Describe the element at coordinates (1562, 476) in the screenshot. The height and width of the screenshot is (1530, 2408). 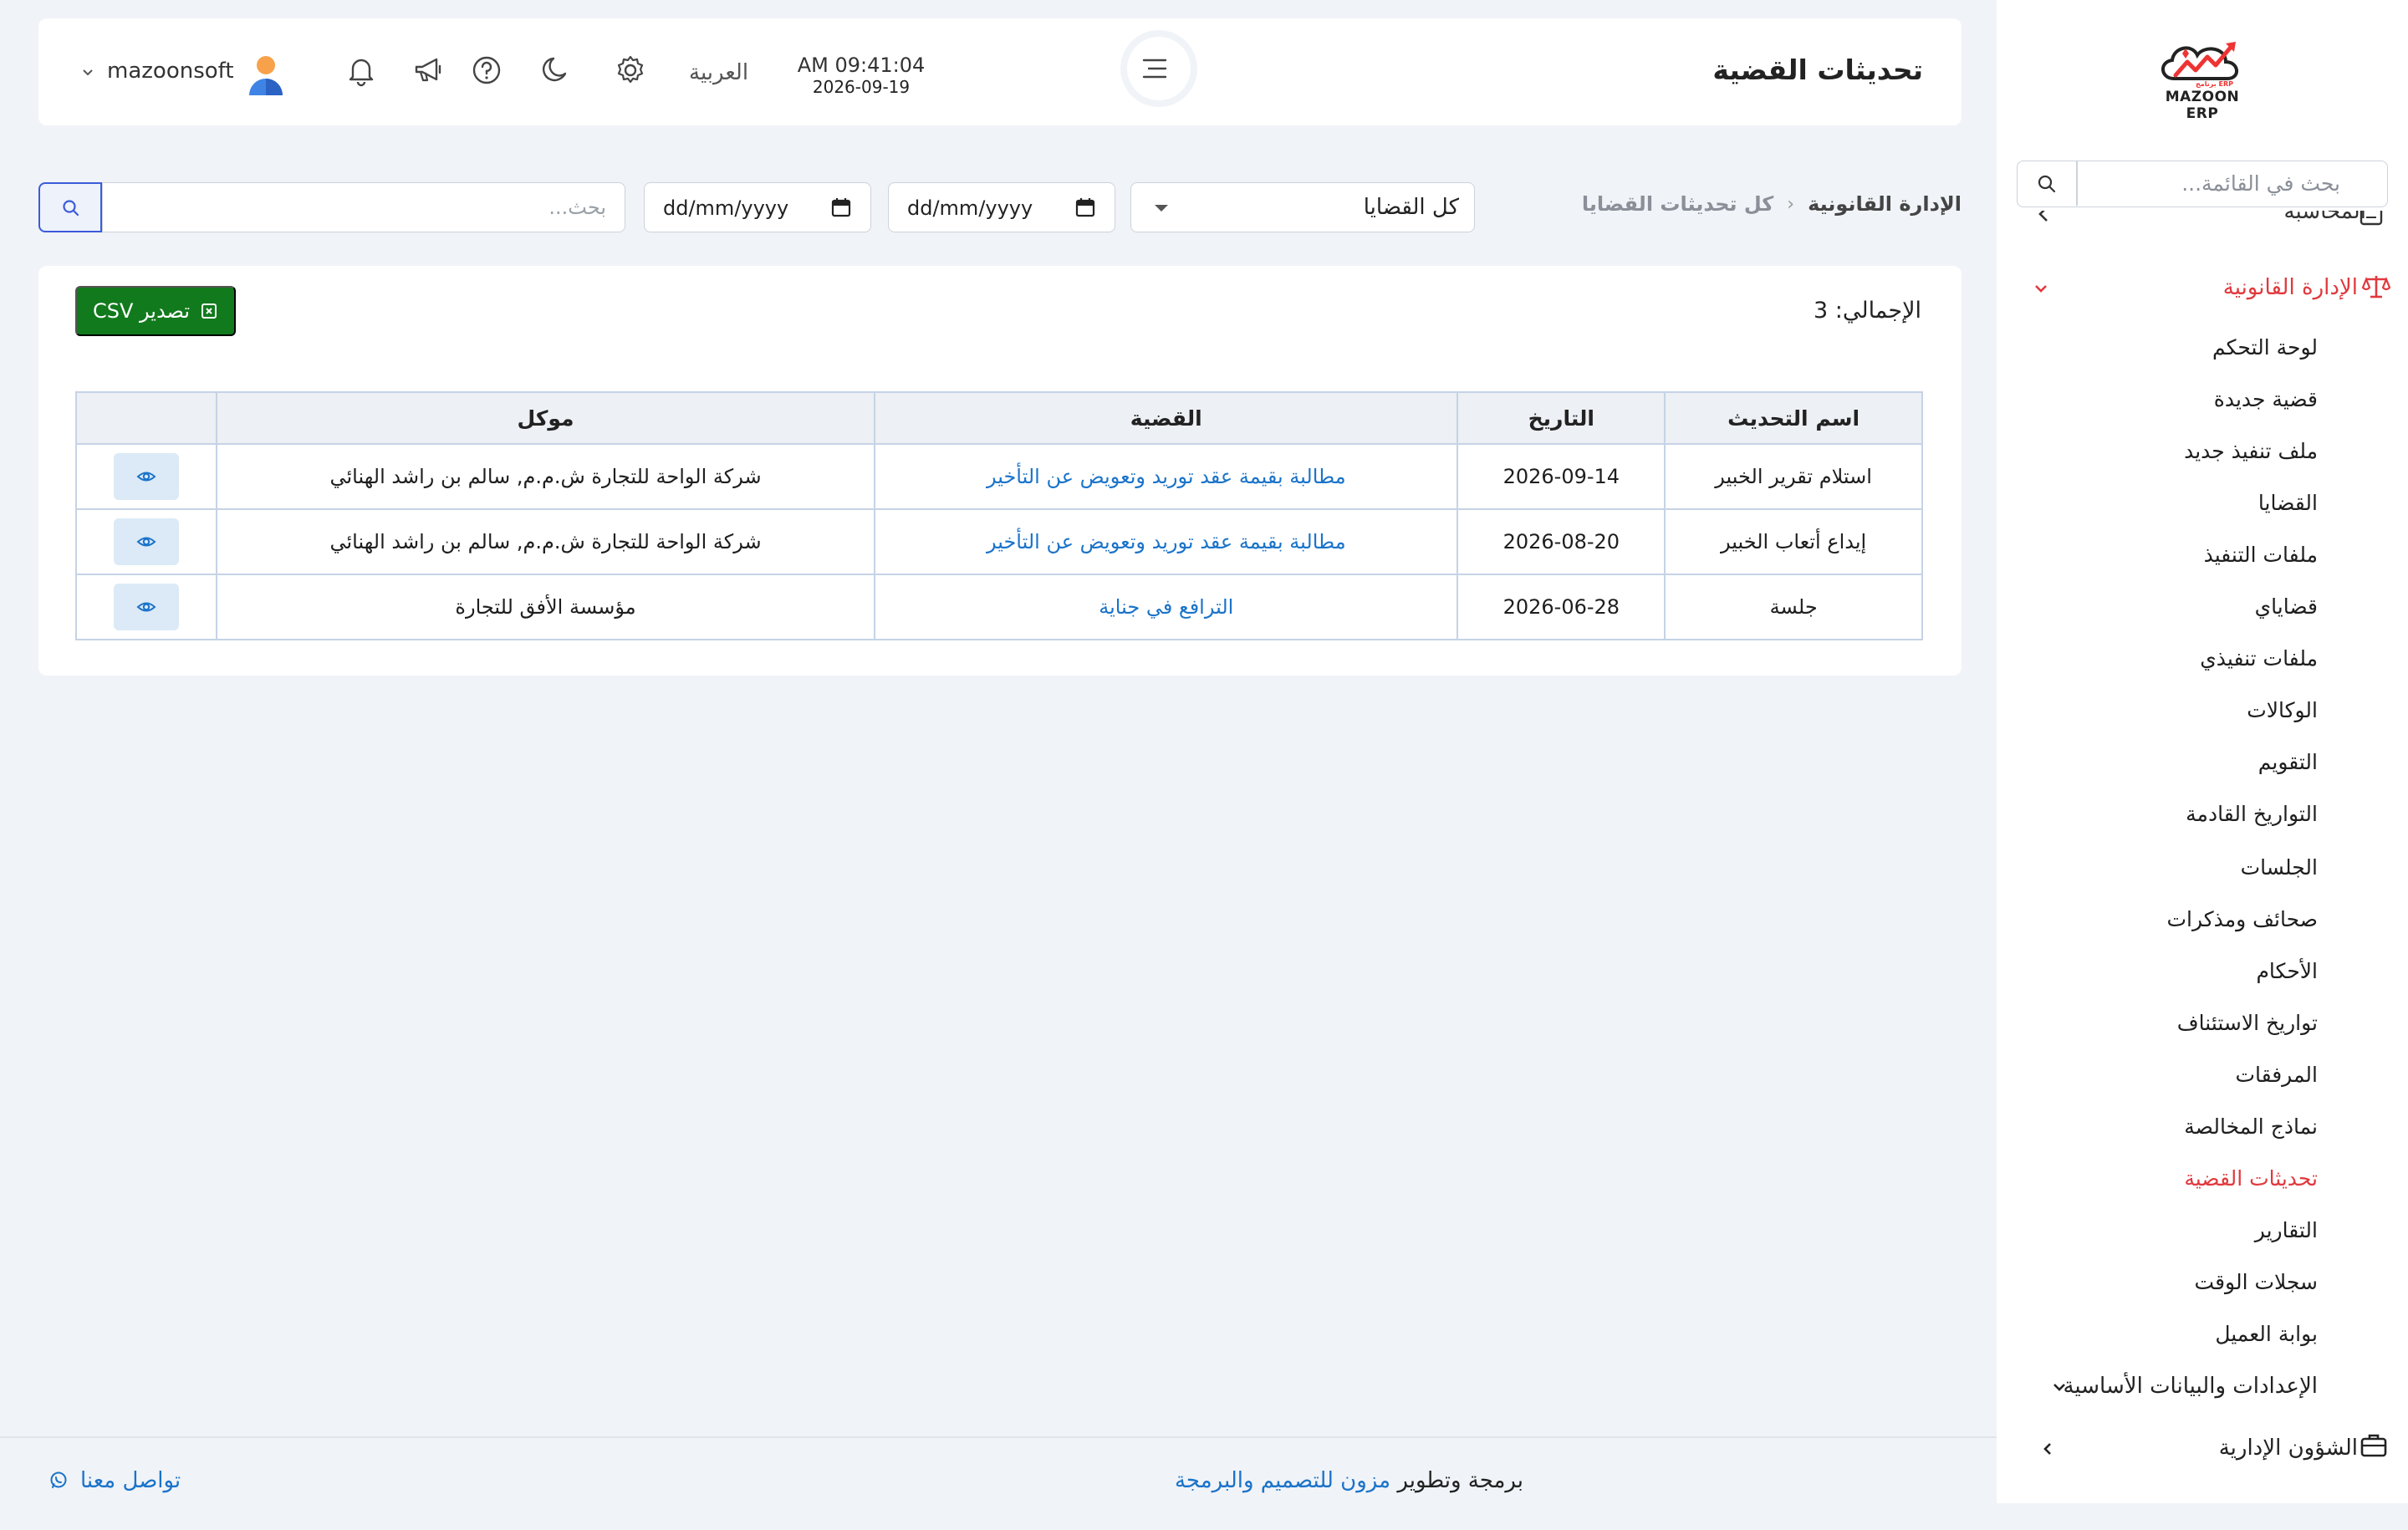
I see `cell-date: 2026-09-14` at that location.